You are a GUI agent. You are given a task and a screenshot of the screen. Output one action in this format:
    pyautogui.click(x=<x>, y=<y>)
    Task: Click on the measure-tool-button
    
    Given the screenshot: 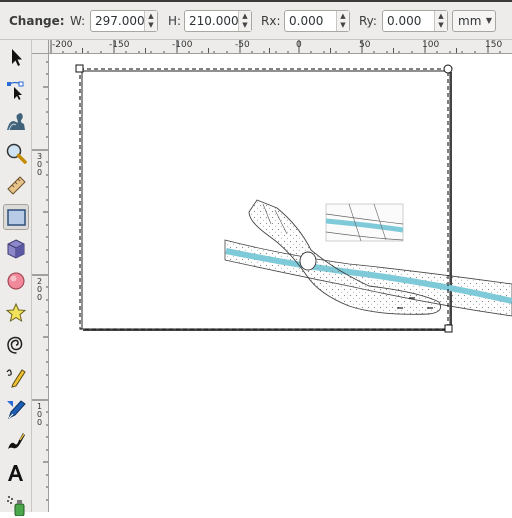 What is the action you would take?
    pyautogui.click(x=16, y=185)
    